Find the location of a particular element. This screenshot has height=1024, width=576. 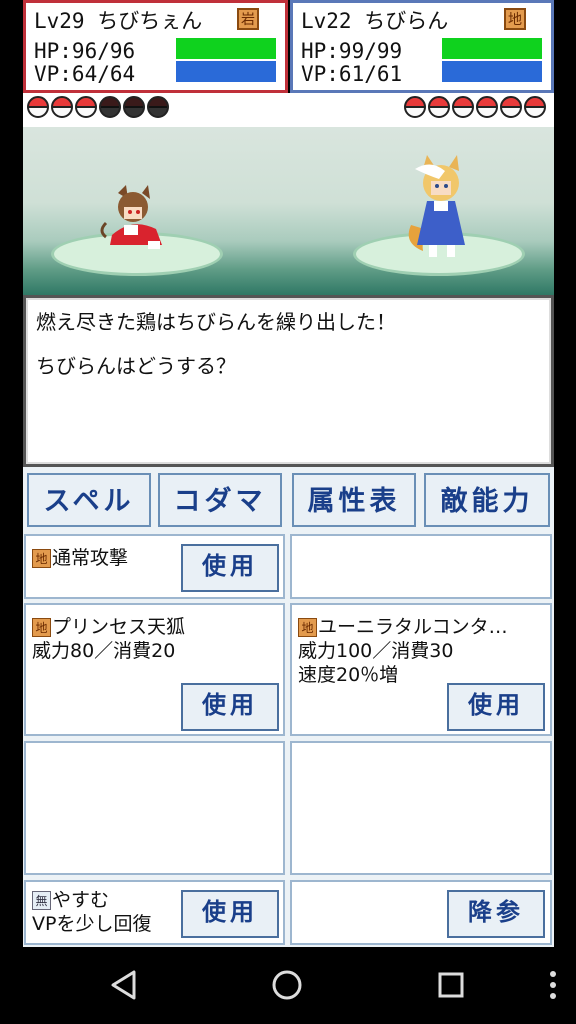

home-icon is located at coordinates (287, 985).